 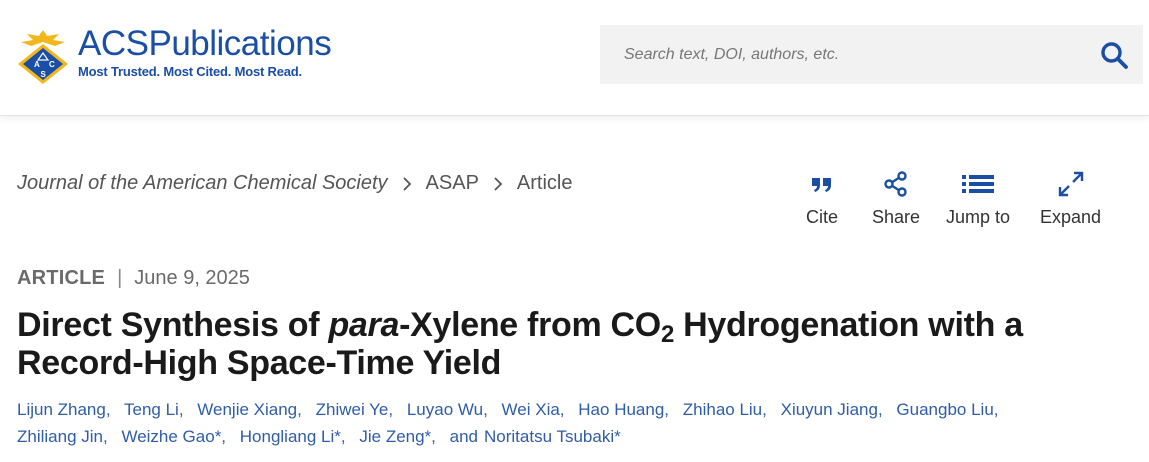 What do you see at coordinates (190, 71) in the screenshot?
I see `logo-tagline: Most Trusted. Most Cited. Most Read.` at bounding box center [190, 71].